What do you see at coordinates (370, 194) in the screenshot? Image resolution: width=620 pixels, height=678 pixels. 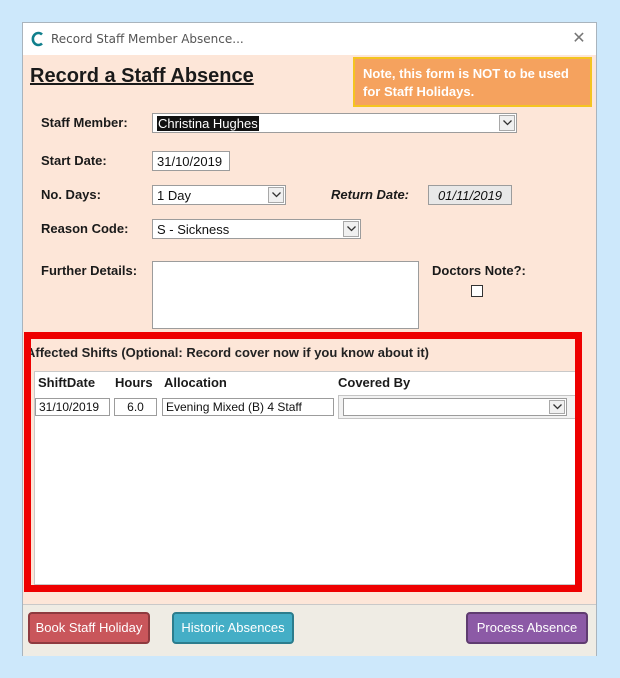 I see `return-date-label: Return Date:` at bounding box center [370, 194].